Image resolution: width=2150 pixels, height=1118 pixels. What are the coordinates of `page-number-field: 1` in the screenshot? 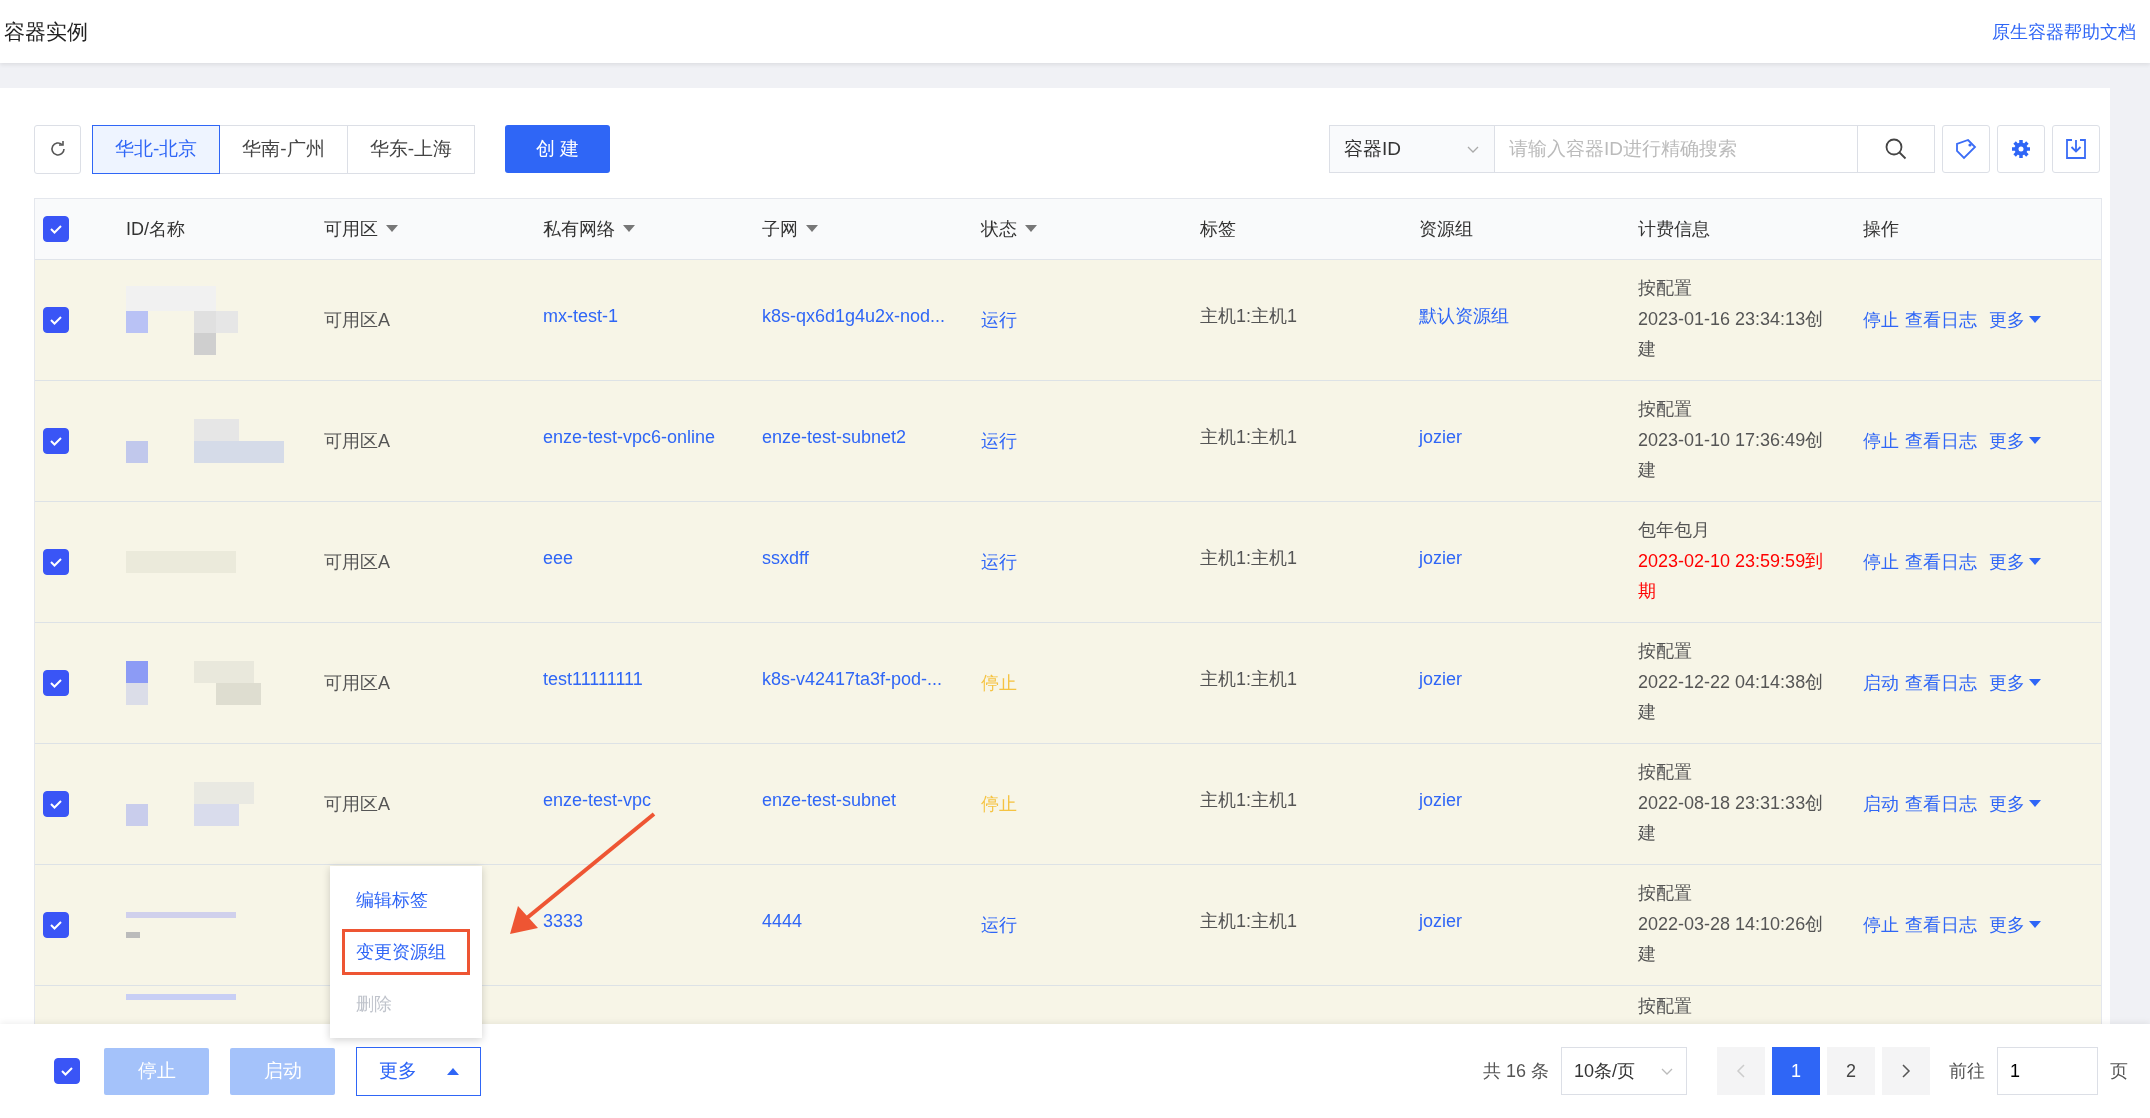 It's located at (2047, 1071).